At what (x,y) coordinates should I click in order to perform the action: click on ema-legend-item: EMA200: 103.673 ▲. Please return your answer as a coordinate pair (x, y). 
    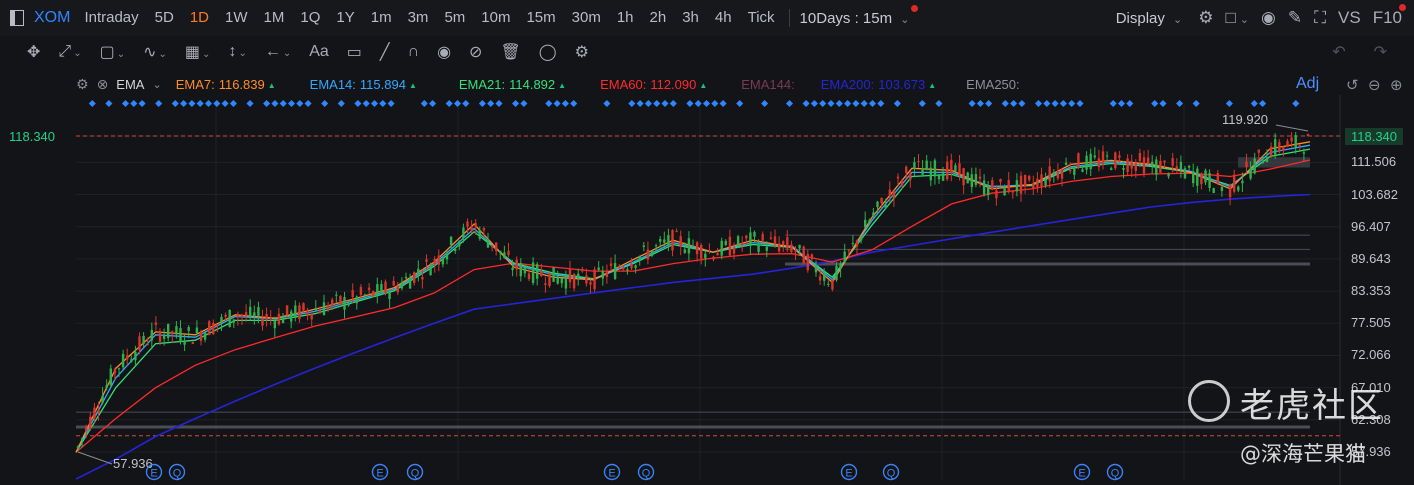
    Looking at the image, I should click on (878, 84).